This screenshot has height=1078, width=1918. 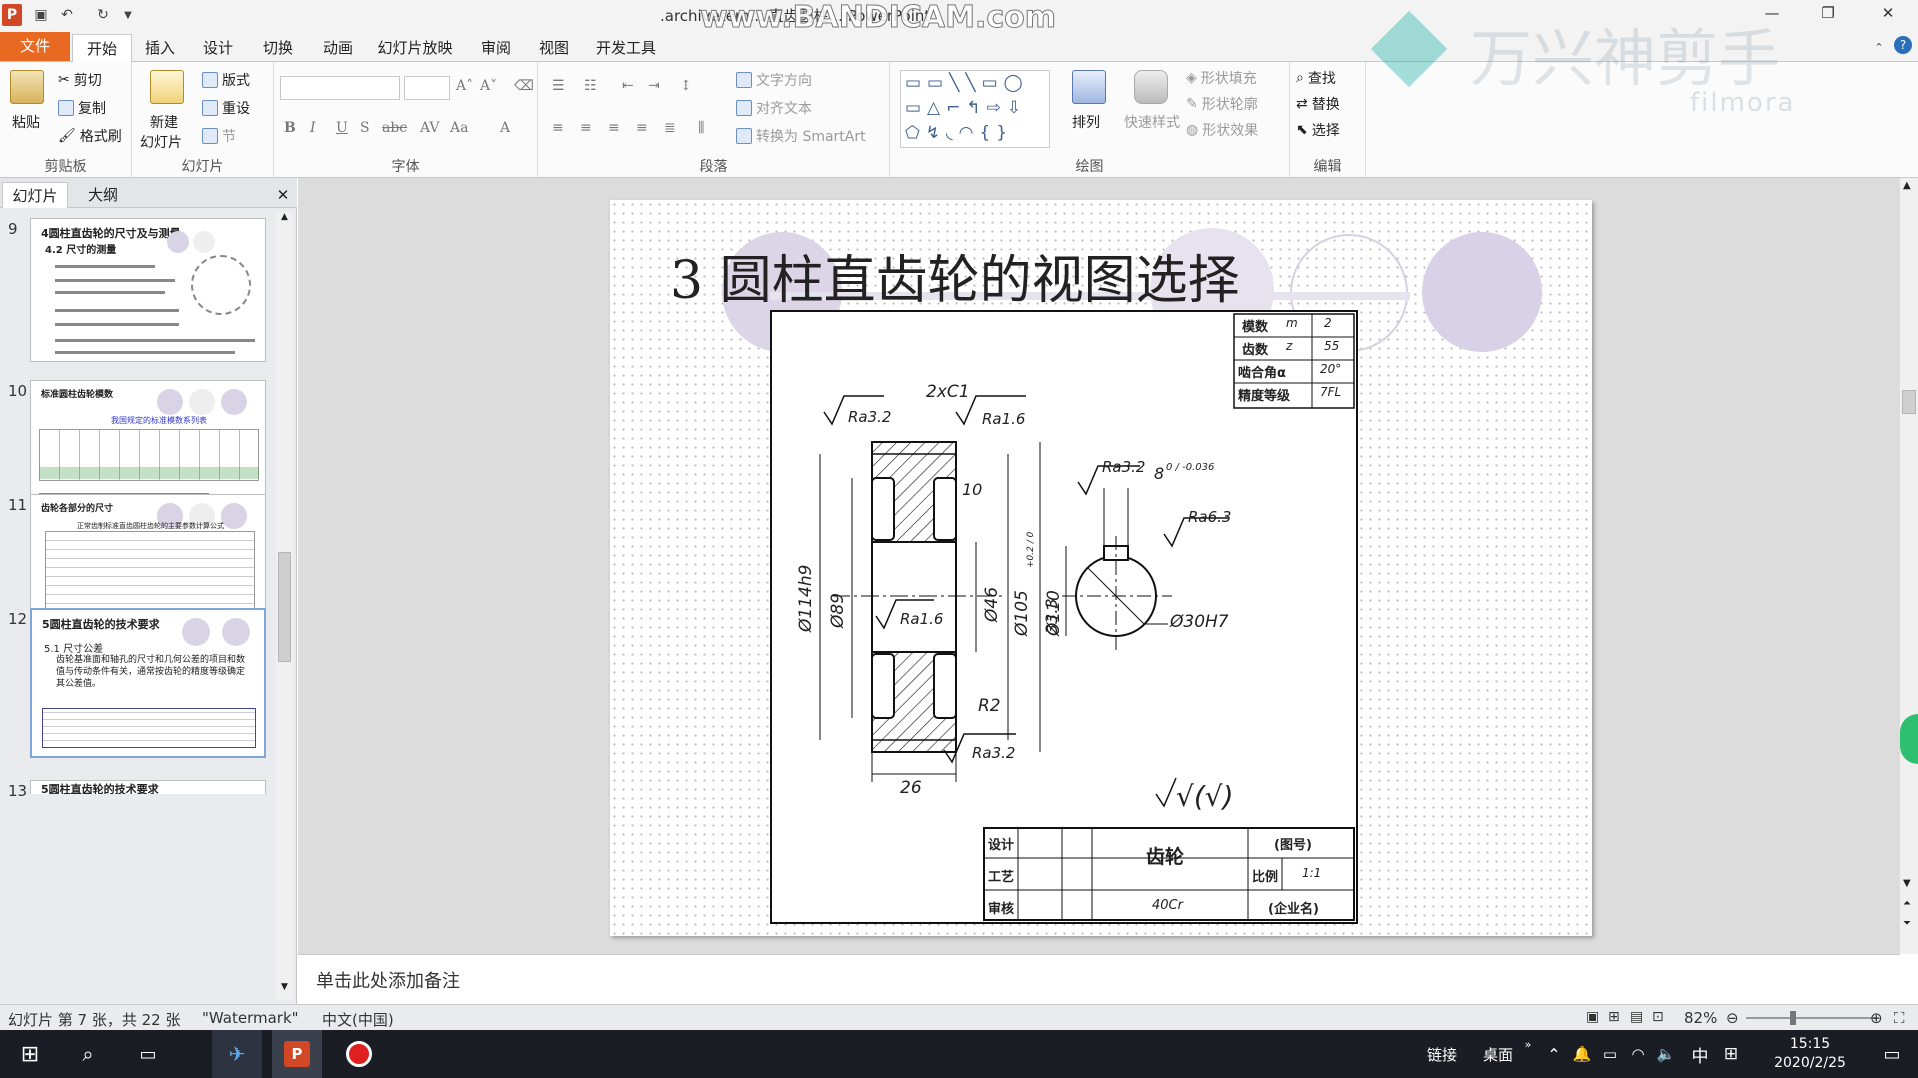 What do you see at coordinates (26, 122) in the screenshot?
I see `paste-button: 粘贴` at bounding box center [26, 122].